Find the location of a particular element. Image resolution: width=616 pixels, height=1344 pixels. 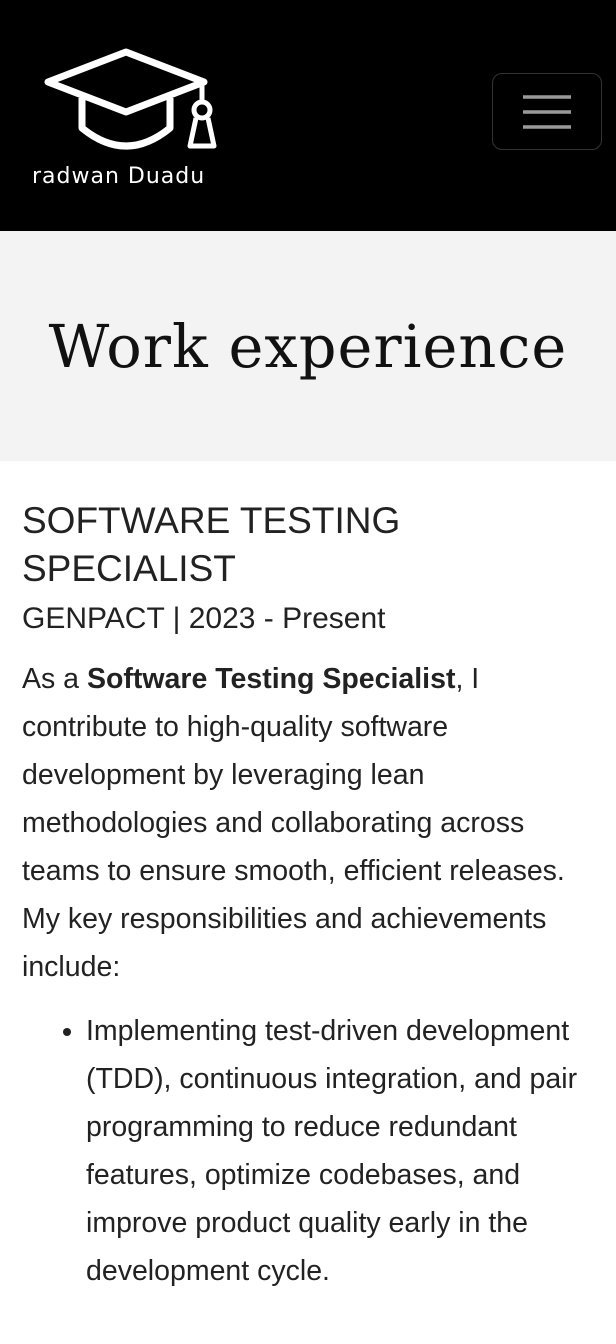

brand-link: radwan Duadu is located at coordinates (135, 119).